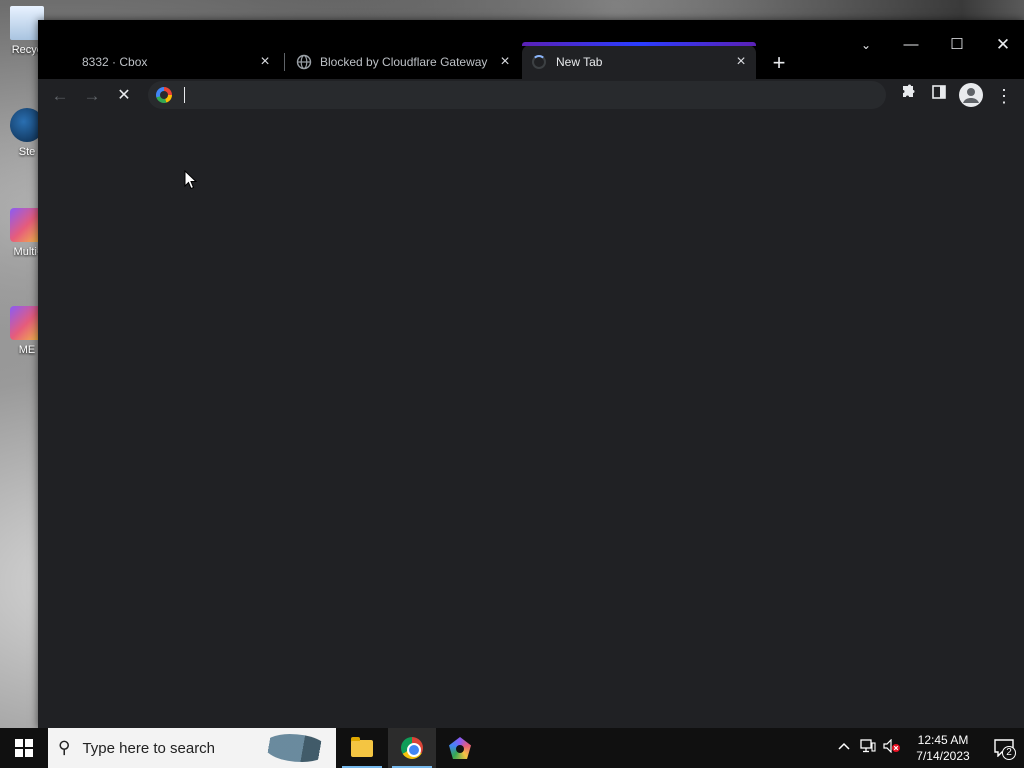 Image resolution: width=1024 pixels, height=768 pixels. What do you see at coordinates (191, 180) in the screenshot?
I see `mouse-cursor-icon` at bounding box center [191, 180].